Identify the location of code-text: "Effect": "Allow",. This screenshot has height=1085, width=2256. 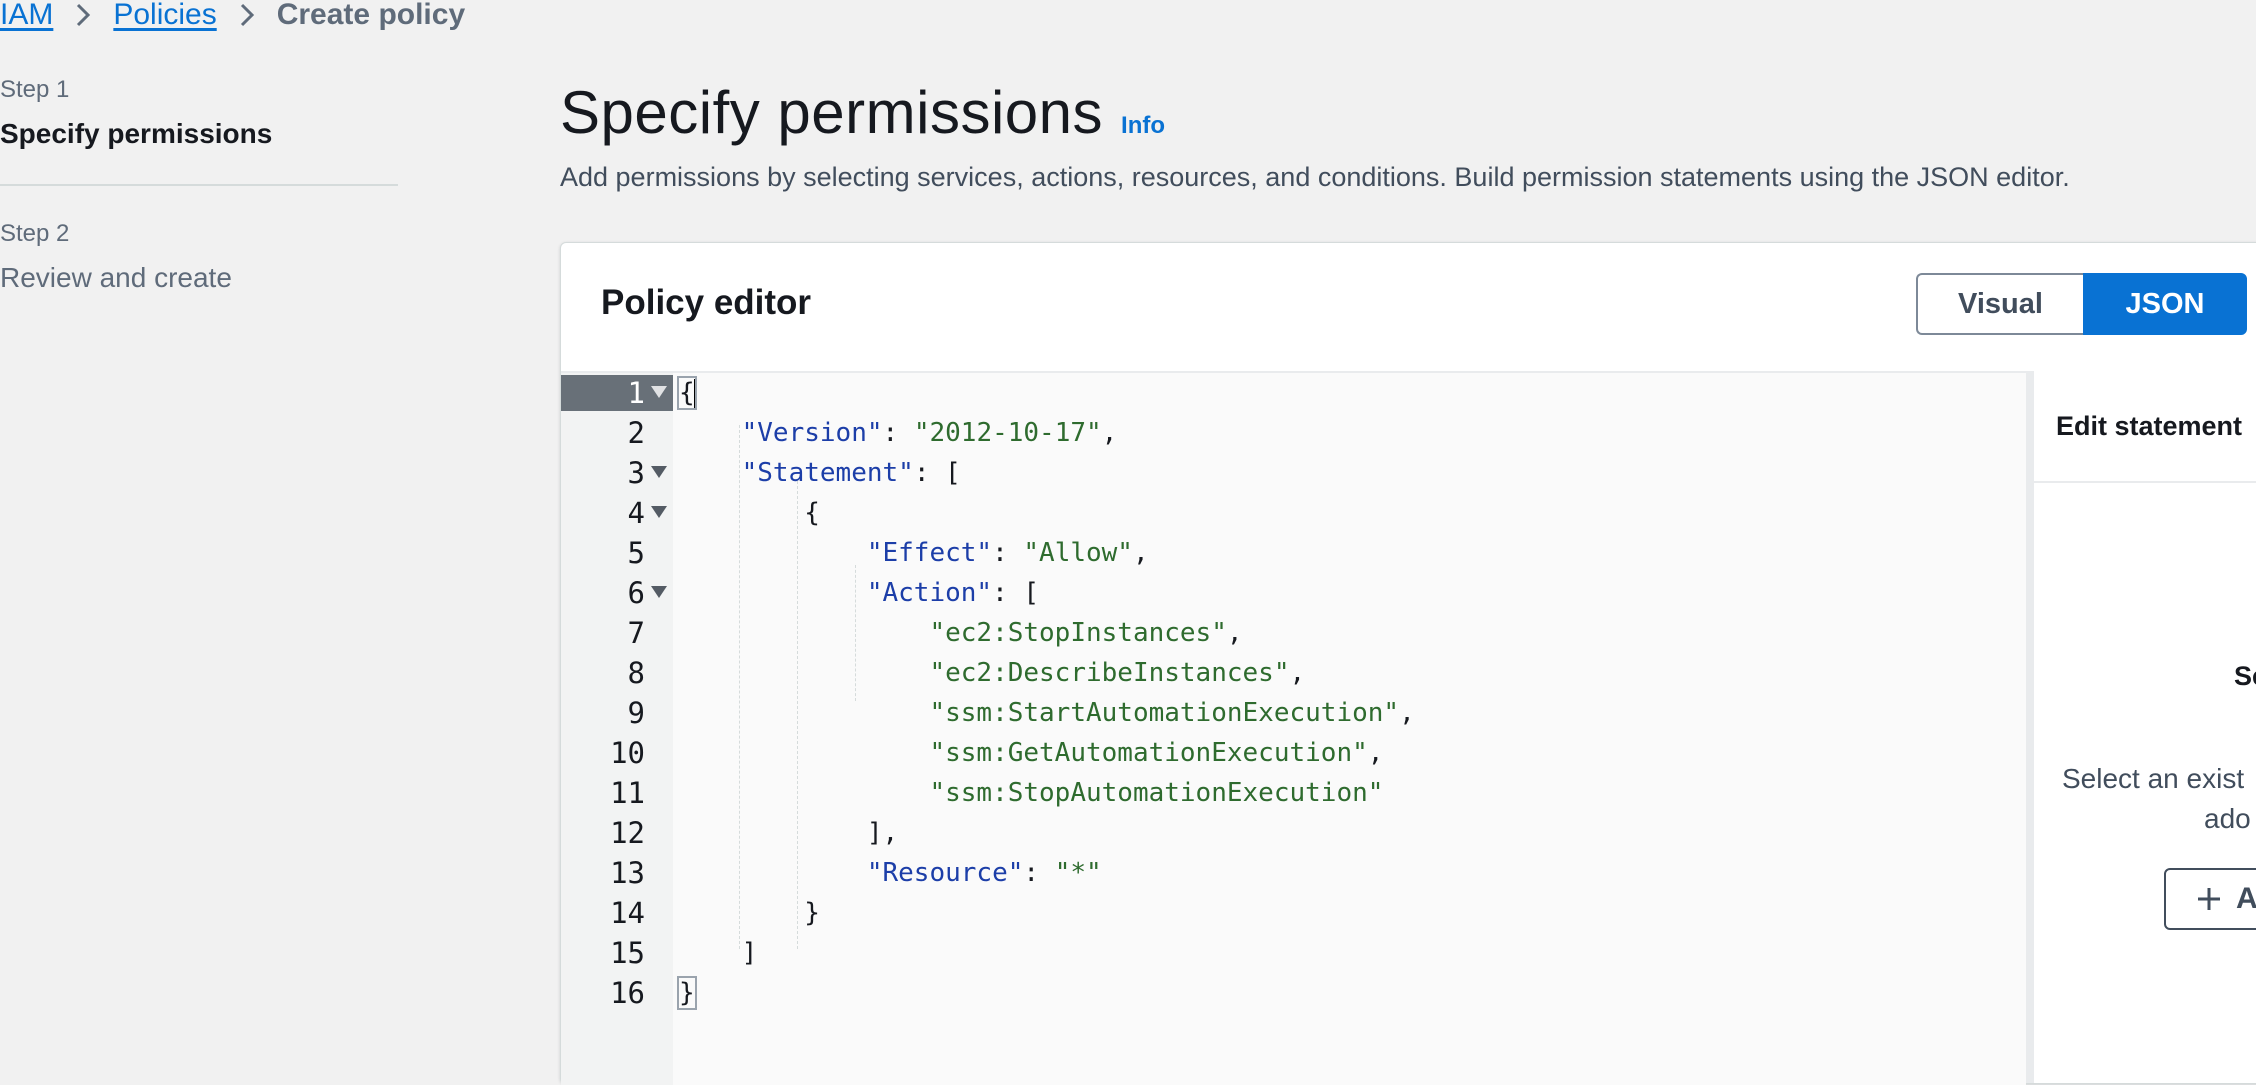
(1007, 553).